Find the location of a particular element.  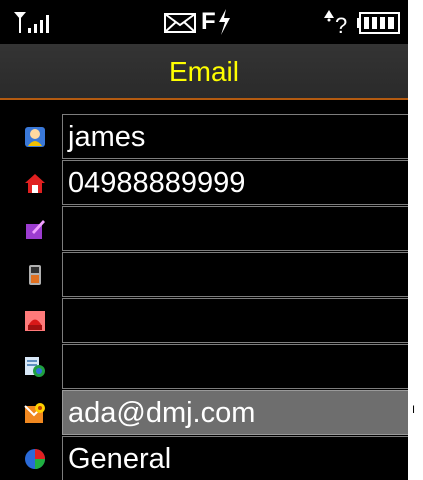

status-bar: F ? is located at coordinates (204, 22).